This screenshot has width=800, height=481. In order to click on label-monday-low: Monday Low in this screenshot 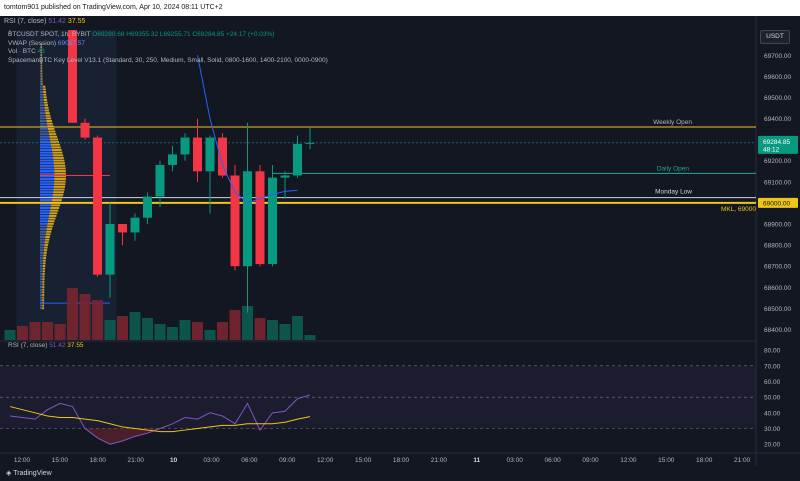, I will do `click(673, 192)`.